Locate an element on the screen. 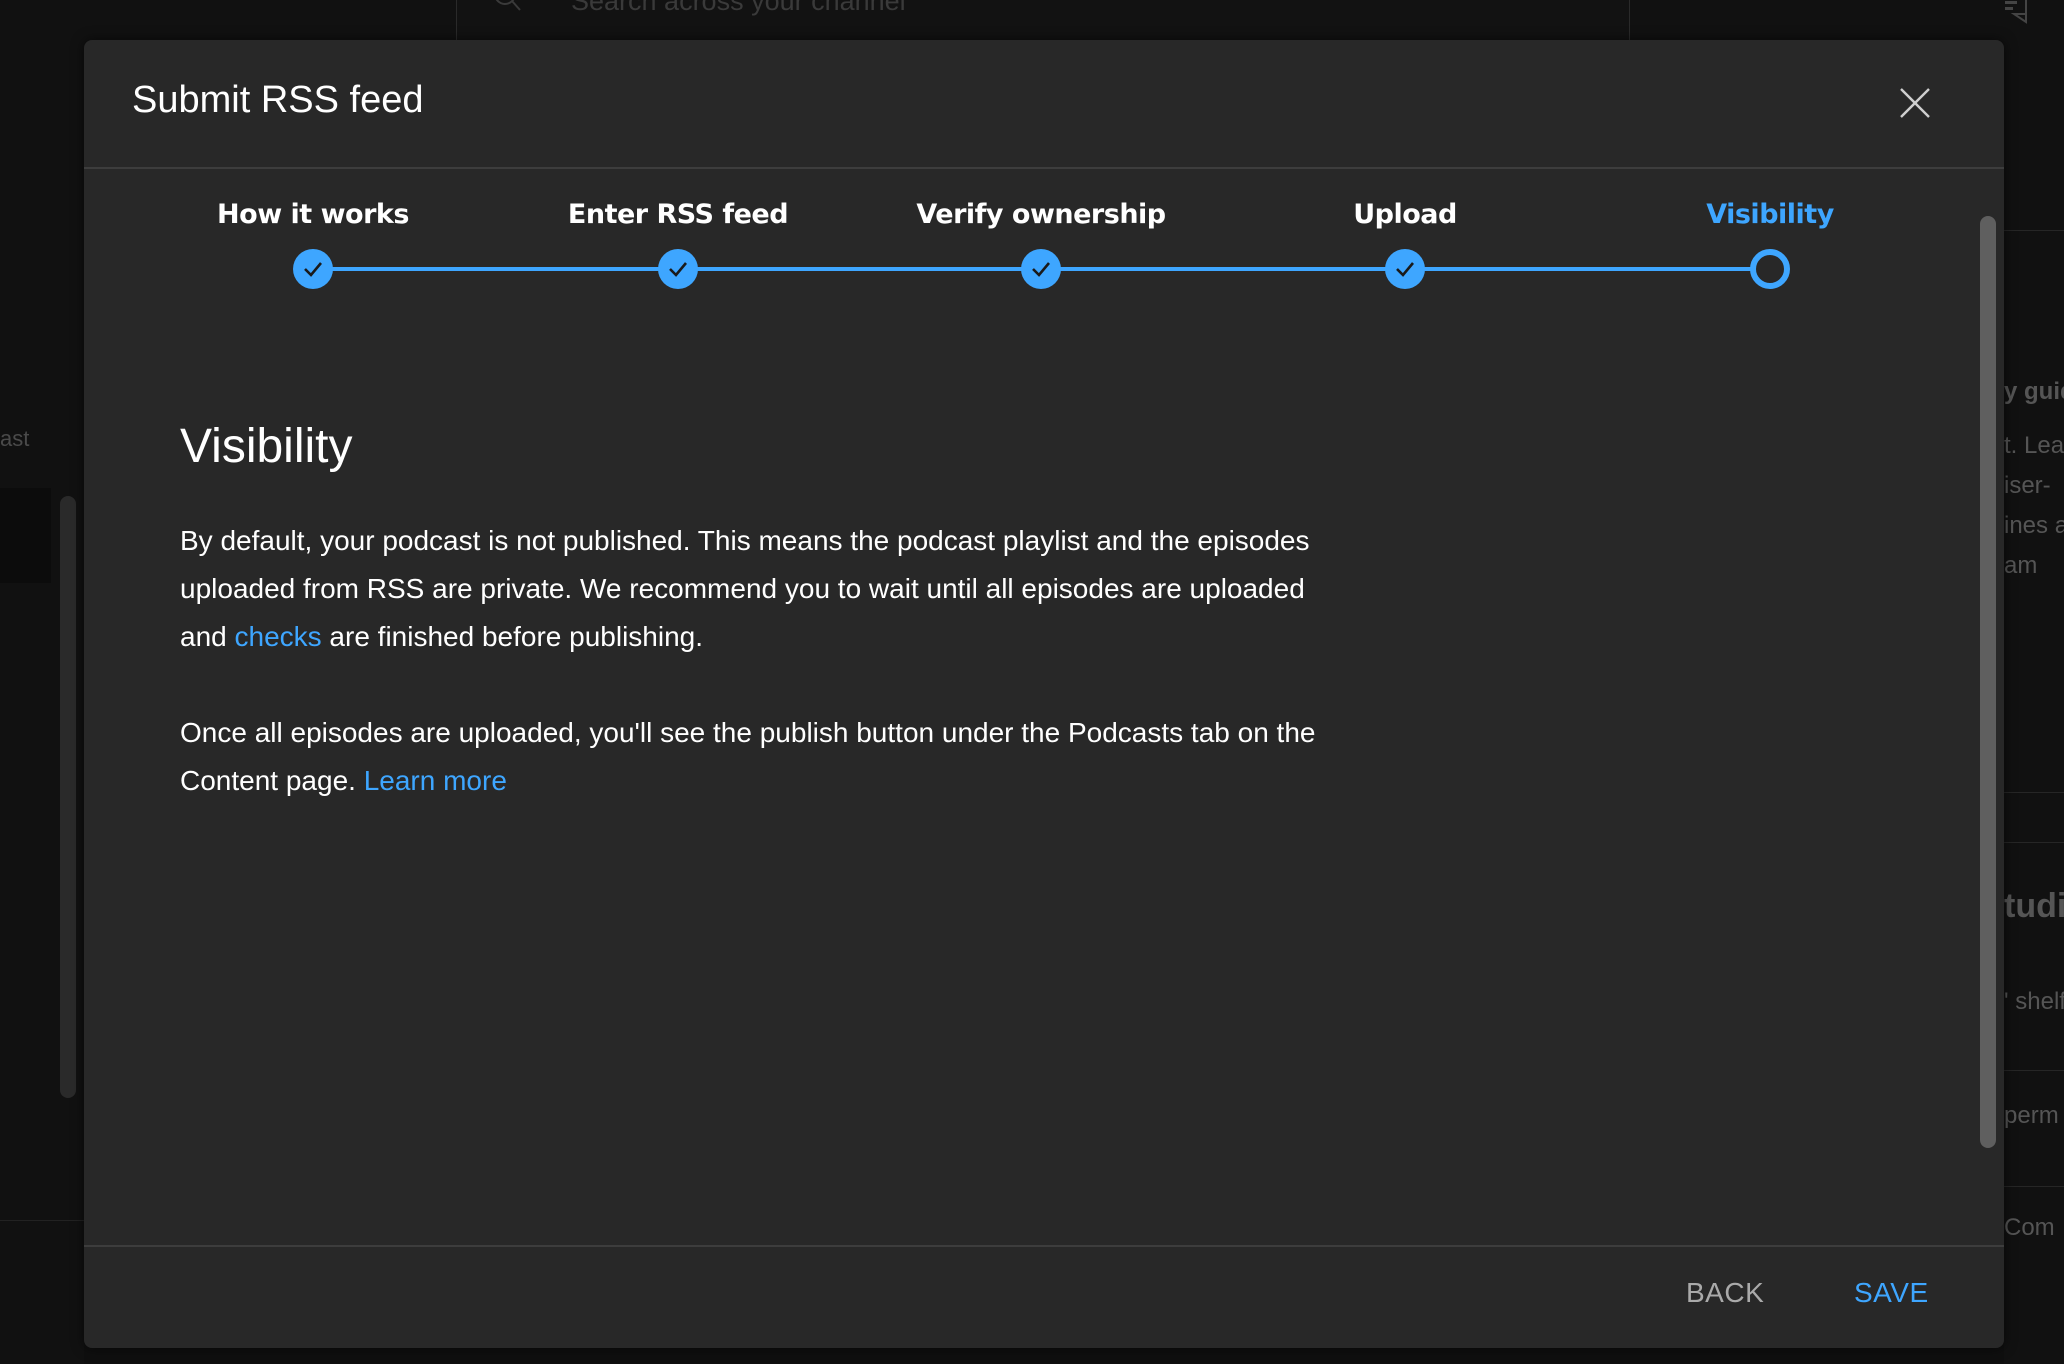 This screenshot has width=2064, height=1364. back-button: BACK is located at coordinates (1725, 1293).